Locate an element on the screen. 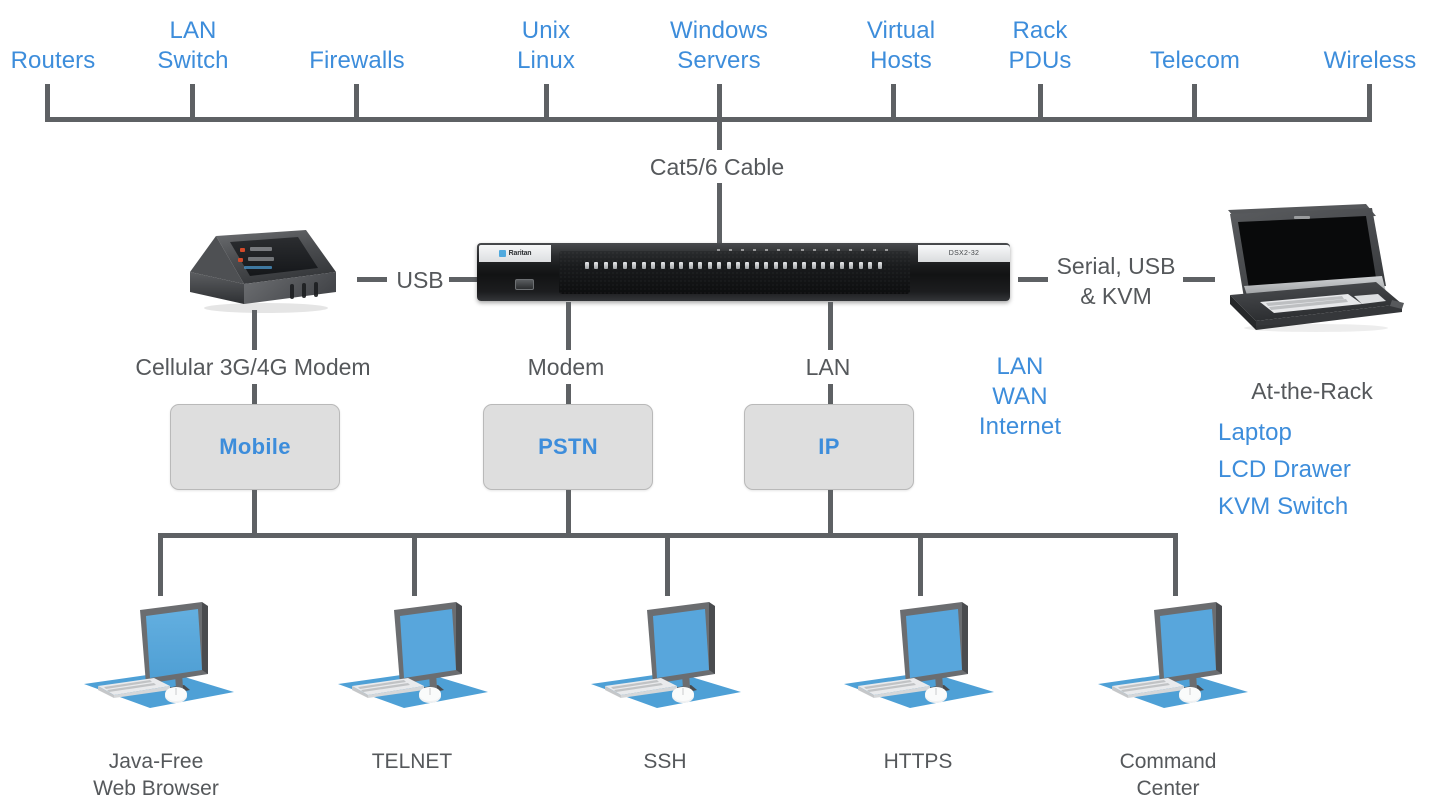 Image resolution: width=1438 pixels, height=809 pixels. top-label-lan-switch: LAN Switch is located at coordinates (193, 45).